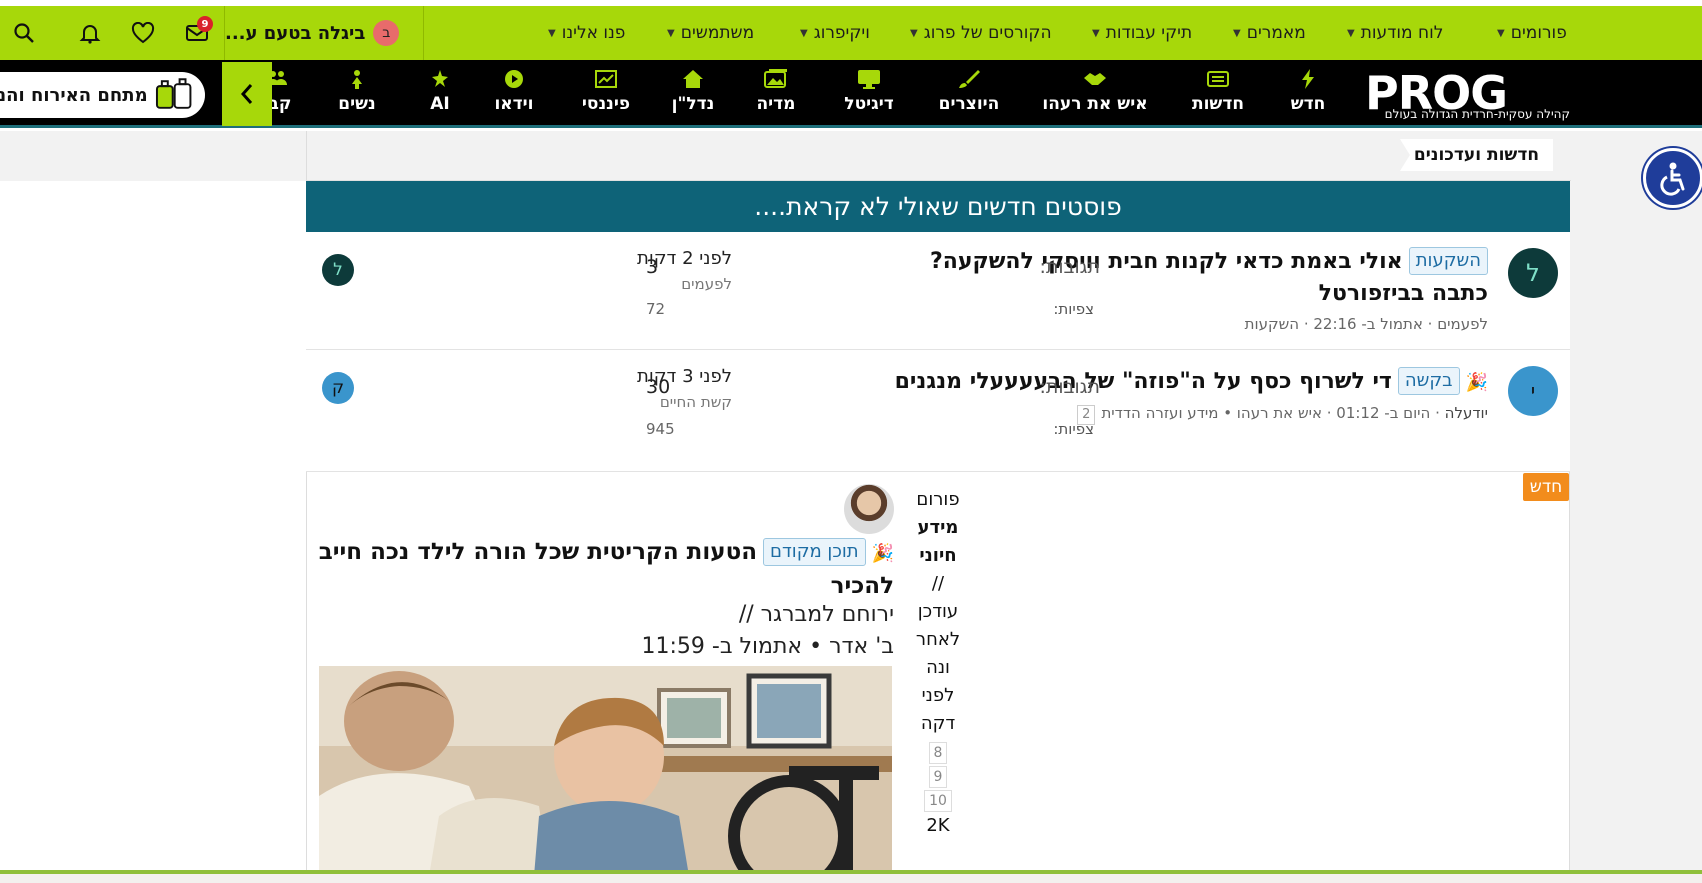 The width and height of the screenshot is (1702, 883). Describe the element at coordinates (657, 388) in the screenshot. I see `last-reply: לפני 3 דקות קשת החיים` at that location.